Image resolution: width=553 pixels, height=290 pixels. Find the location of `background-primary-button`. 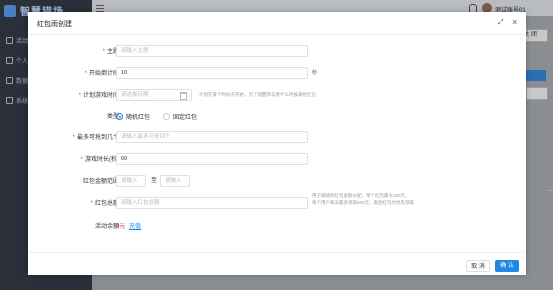

background-primary-button is located at coordinates (536, 75).